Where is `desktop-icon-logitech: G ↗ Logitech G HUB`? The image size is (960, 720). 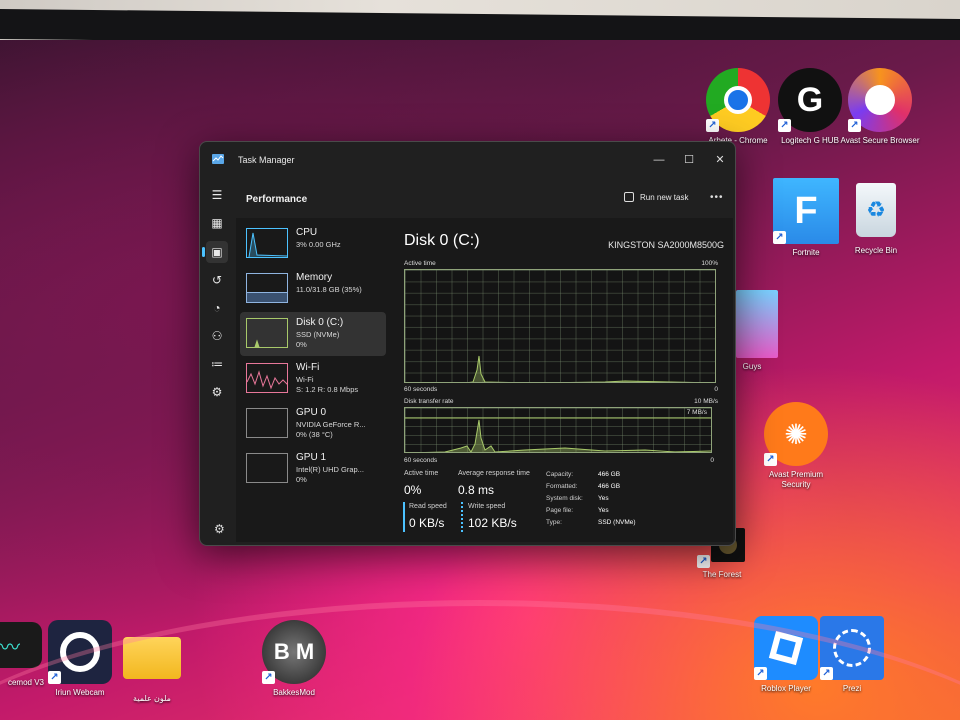
desktop-icon-logitech: G ↗ Logitech G HUB is located at coordinates (810, 107).